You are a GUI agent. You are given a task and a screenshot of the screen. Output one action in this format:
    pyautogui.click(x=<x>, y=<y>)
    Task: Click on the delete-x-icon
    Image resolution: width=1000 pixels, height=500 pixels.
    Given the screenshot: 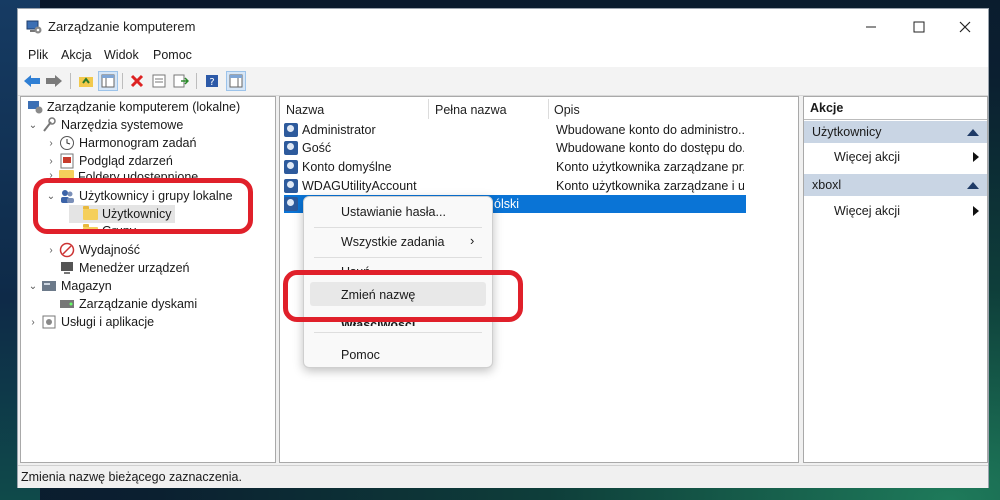 What is the action you would take?
    pyautogui.click(x=137, y=81)
    